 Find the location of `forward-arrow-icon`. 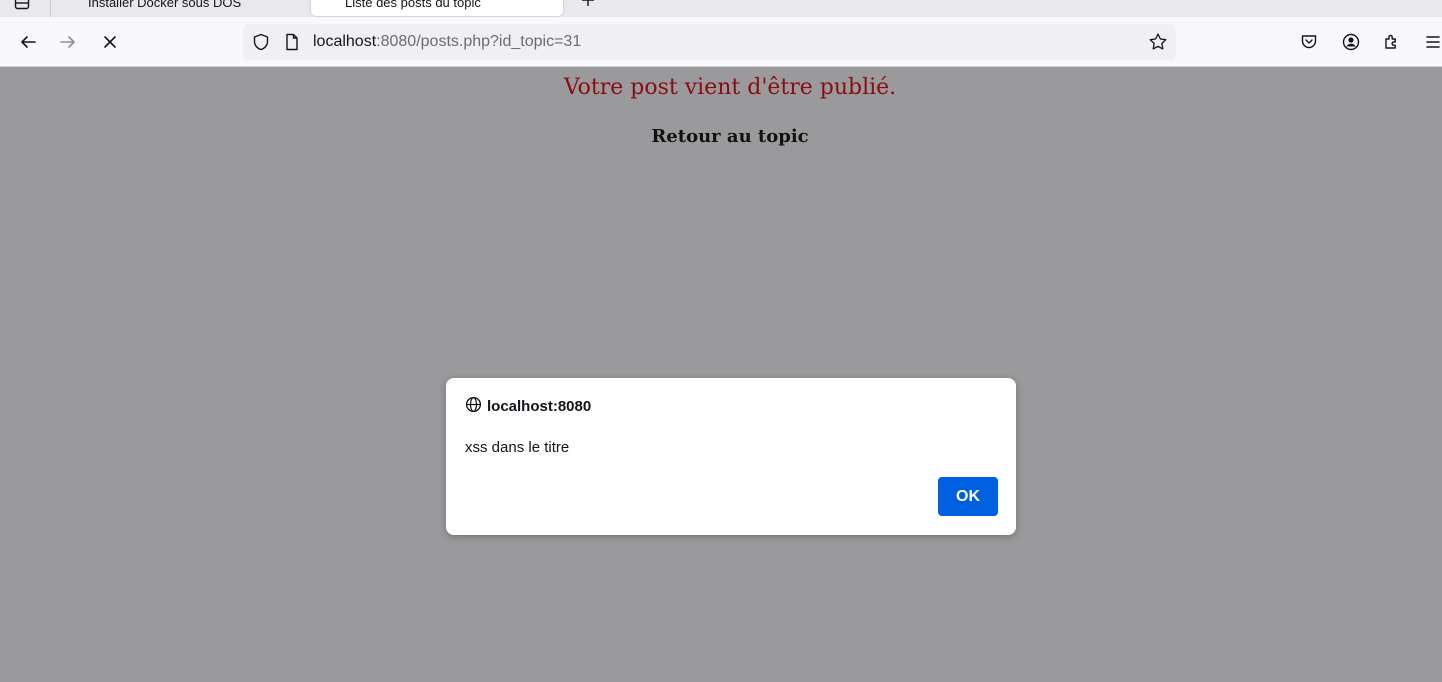

forward-arrow-icon is located at coordinates (68, 42).